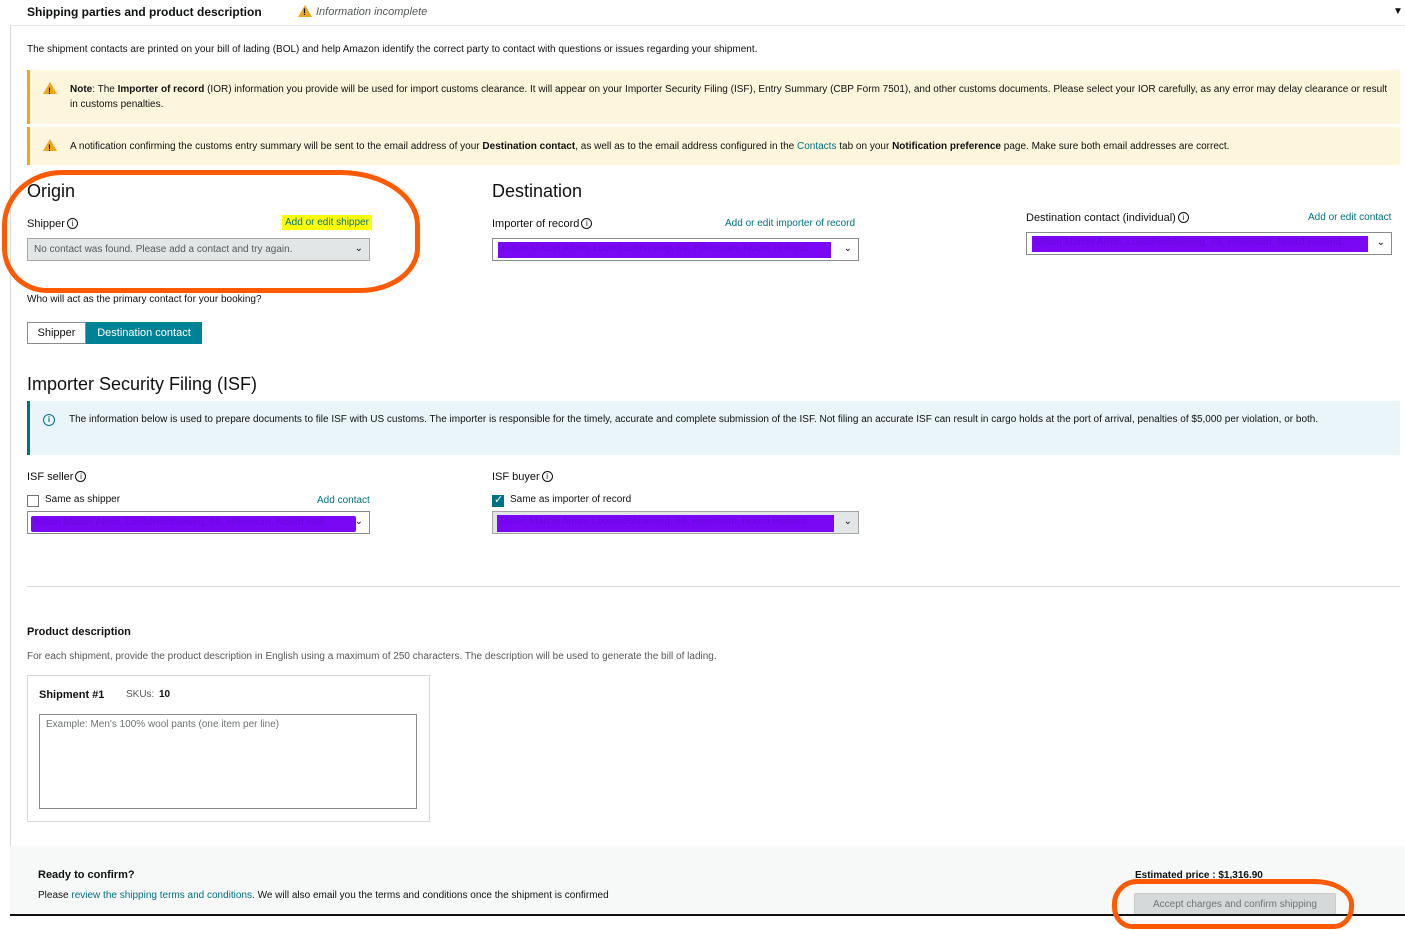 Image resolution: width=1405 pixels, height=930 pixels. I want to click on same-as-ior-checkbox, so click(498, 500).